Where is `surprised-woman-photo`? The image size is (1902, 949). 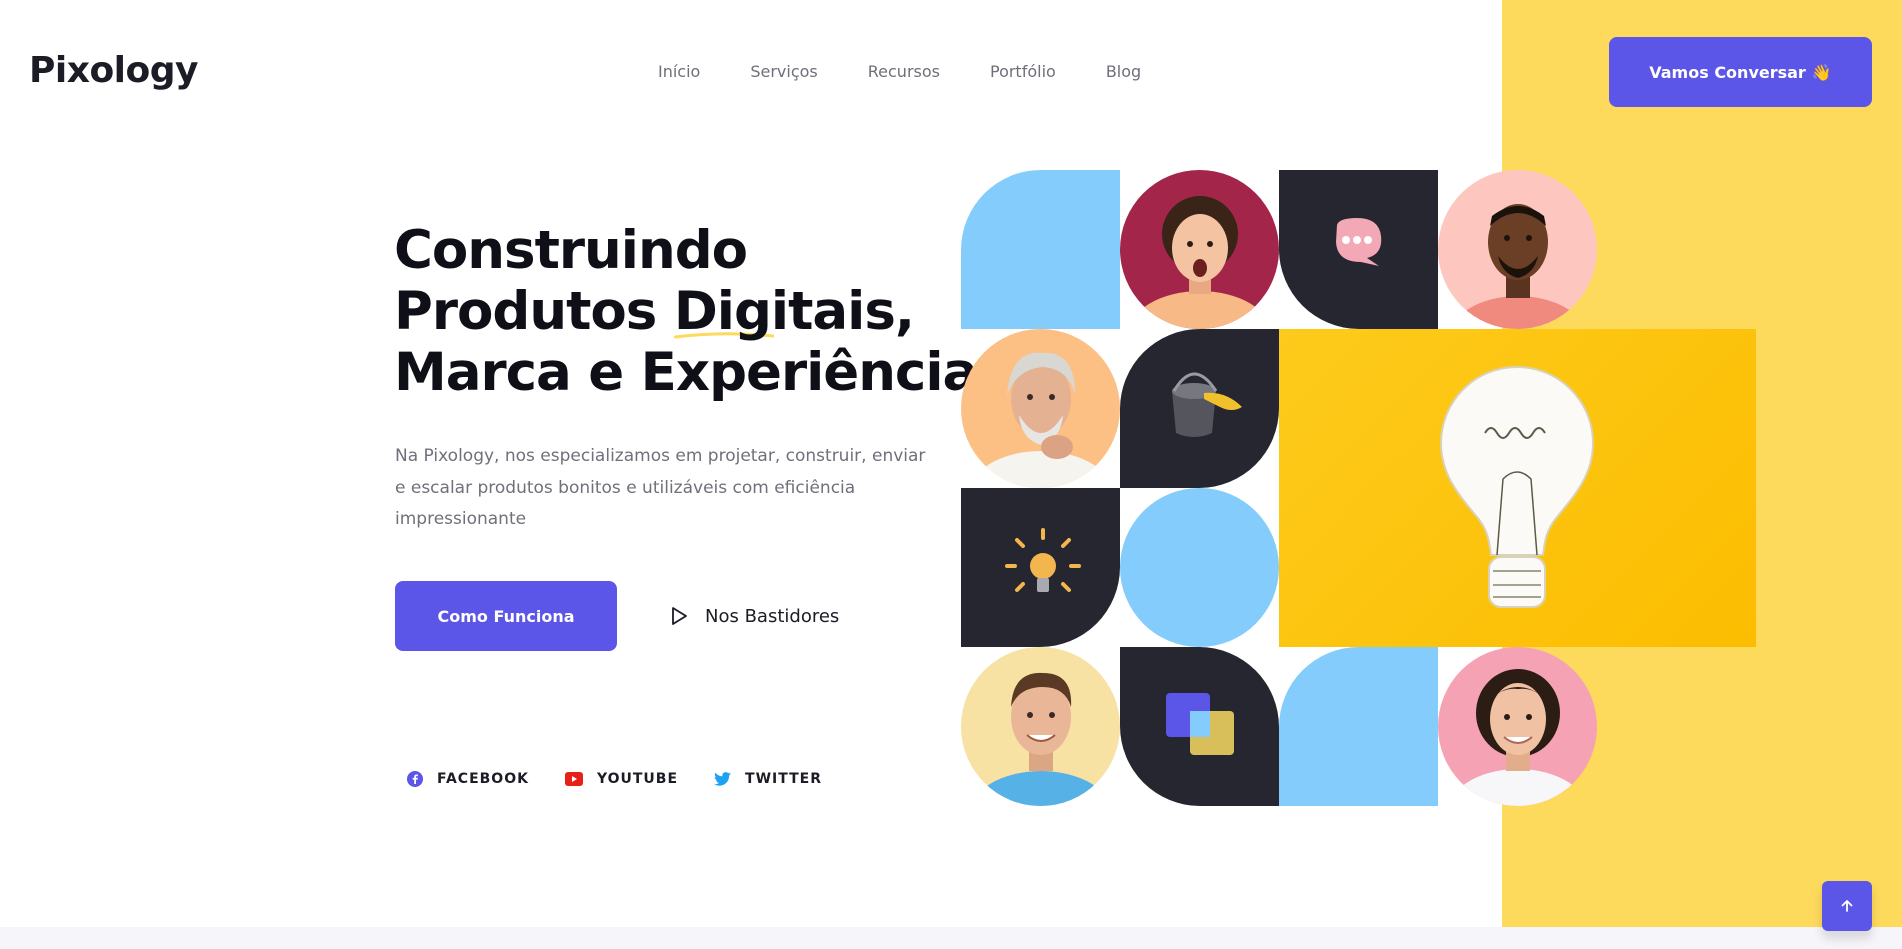 surprised-woman-photo is located at coordinates (1199, 249).